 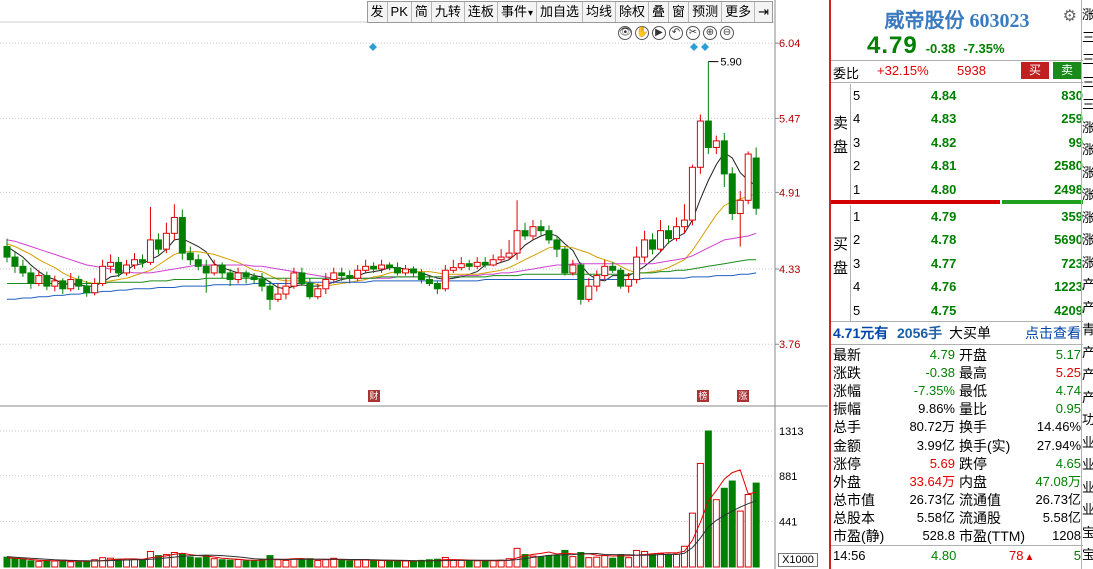 I want to click on edge-char: 三, so click(x=1087, y=103).